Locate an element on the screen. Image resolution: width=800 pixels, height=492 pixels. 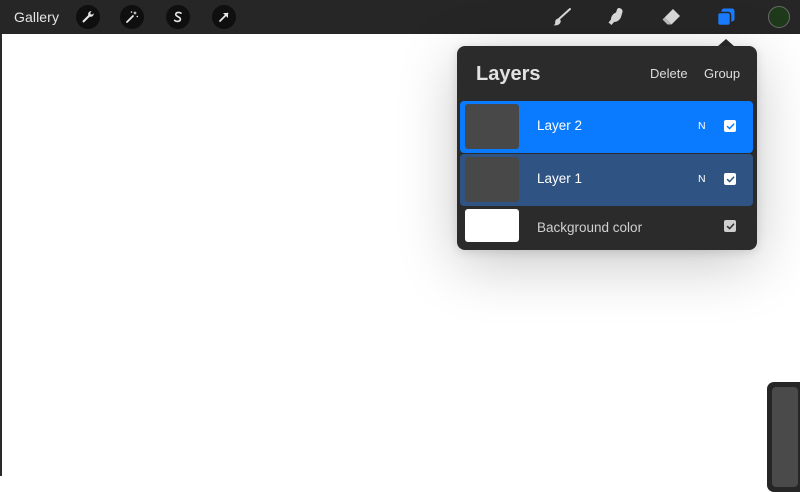
layer-row-background-color: Background color is located at coordinates (606, 224).